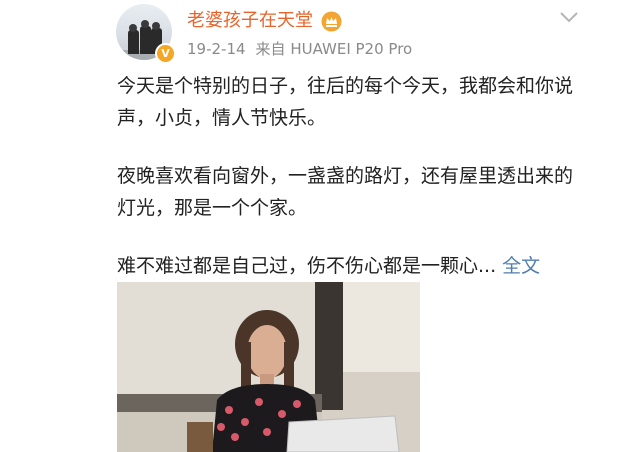 The height and width of the screenshot is (452, 640). I want to click on post-paragraph: 今天是个特别的日子，往后的每个今天，我都会和你说声，小贞，情人节快乐。, so click(345, 102).